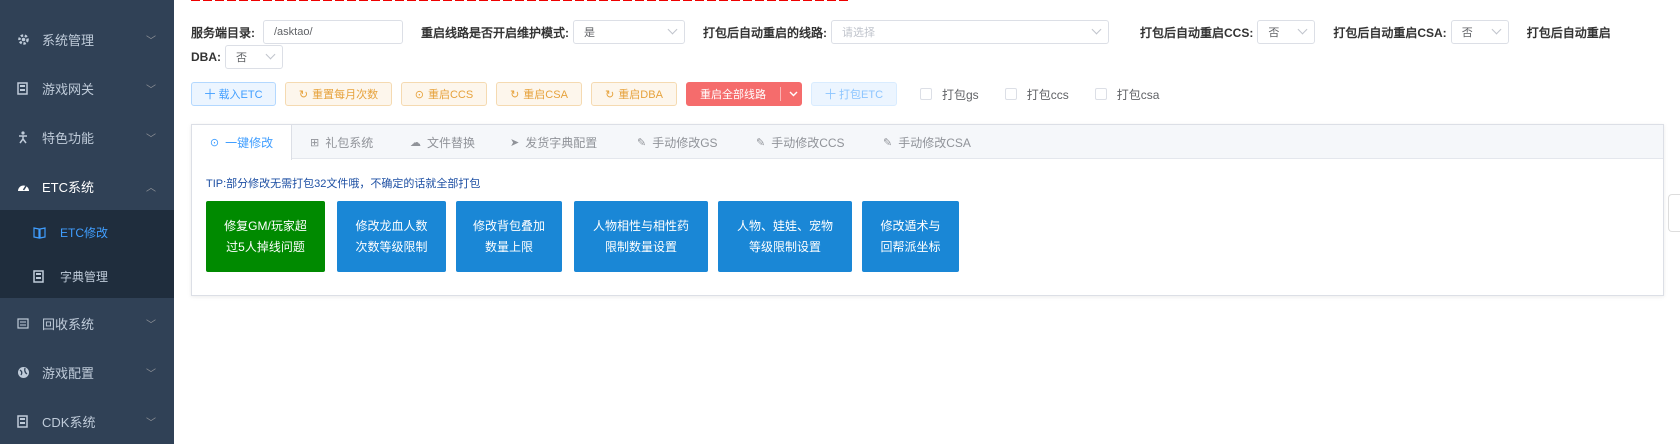 Image resolution: width=1680 pixels, height=446 pixels. I want to click on action-line2: 回帮派坐标, so click(910, 246).